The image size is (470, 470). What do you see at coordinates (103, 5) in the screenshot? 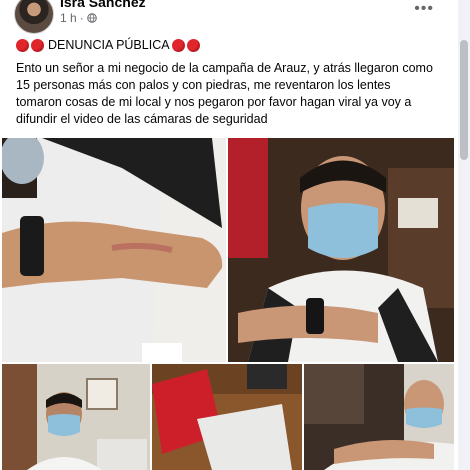
I see `author-name: Isra Sánchez` at bounding box center [103, 5].